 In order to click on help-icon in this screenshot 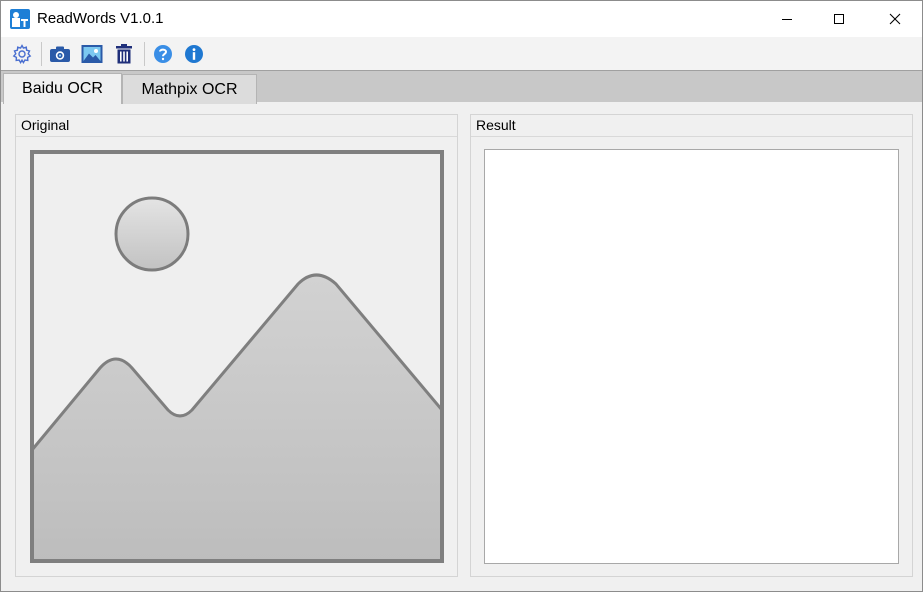, I will do `click(163, 54)`.